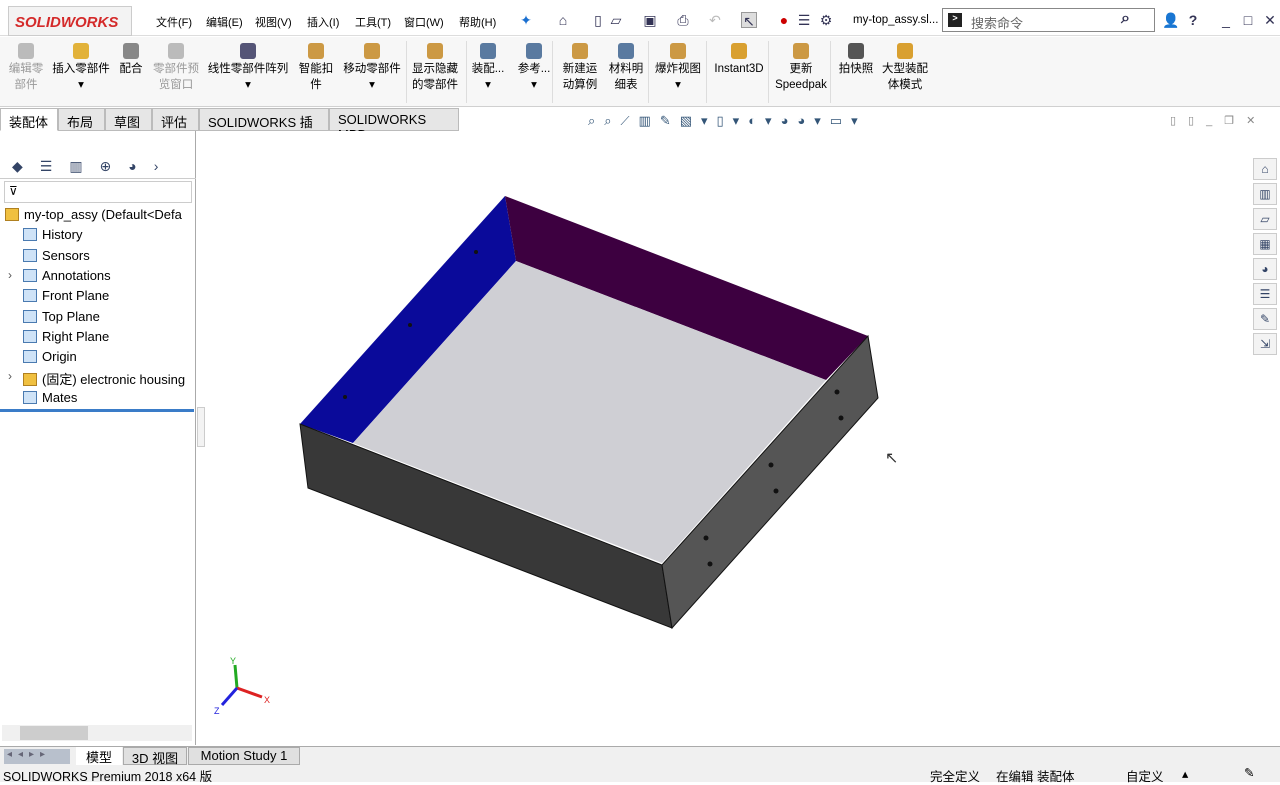 The image size is (1280, 785). What do you see at coordinates (103, 214) in the screenshot?
I see `tree-item-label: my-top_assy (Default<Defa` at bounding box center [103, 214].